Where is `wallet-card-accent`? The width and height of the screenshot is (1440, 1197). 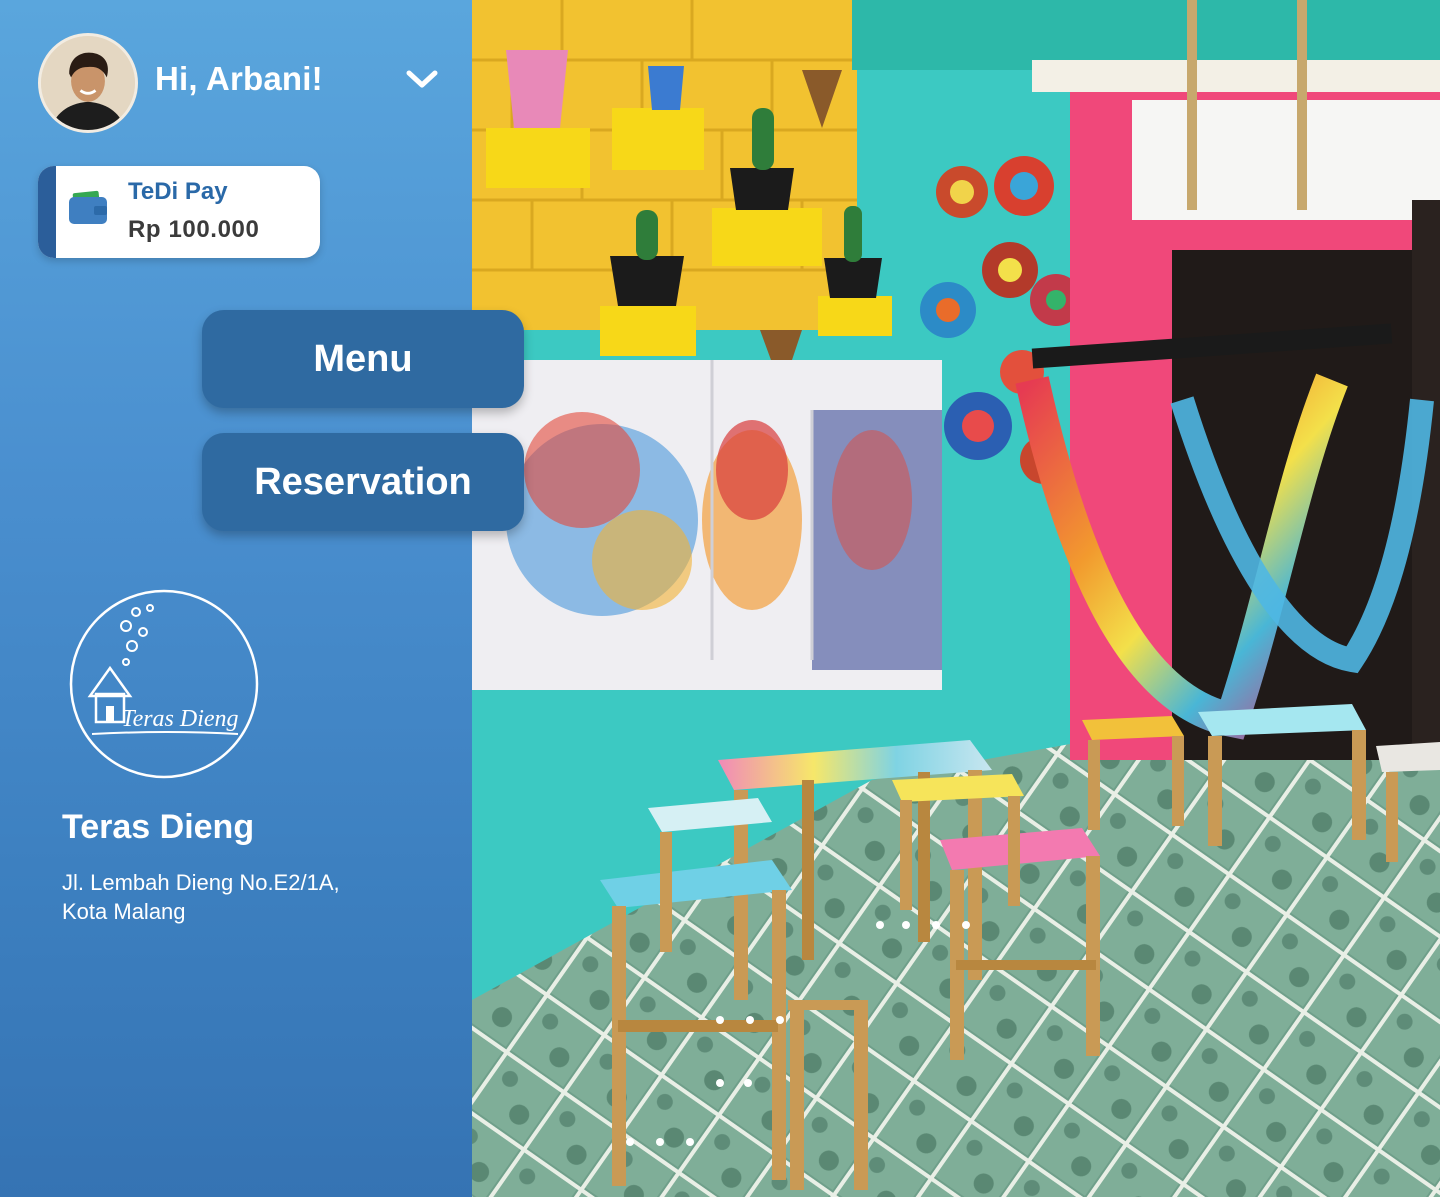
wallet-card-accent is located at coordinates (47, 212).